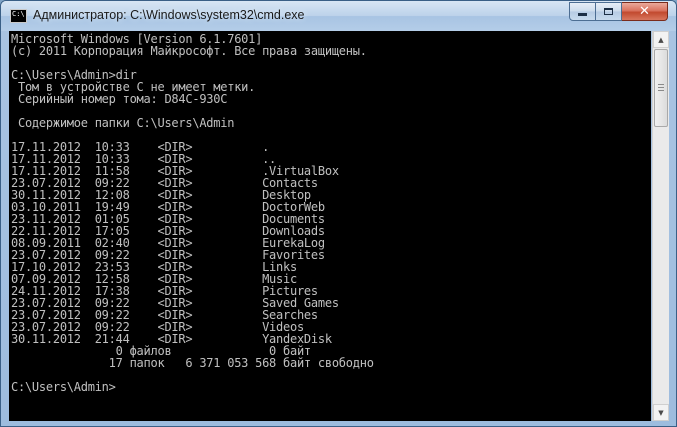 This screenshot has height=427, width=677. I want to click on scroll-up-button: ▲, so click(661, 39).